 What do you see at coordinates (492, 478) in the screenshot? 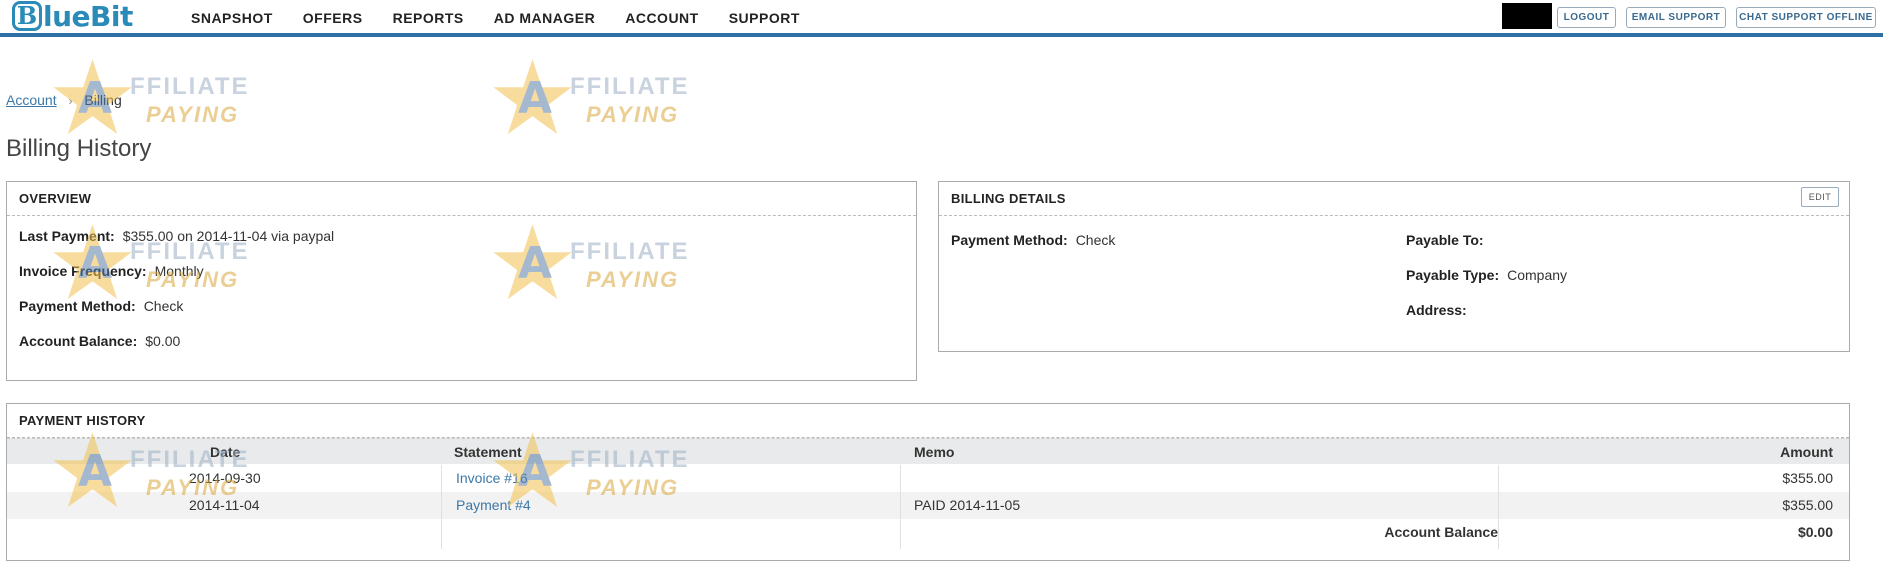
I see `row-statement-link: Invoice #16` at bounding box center [492, 478].